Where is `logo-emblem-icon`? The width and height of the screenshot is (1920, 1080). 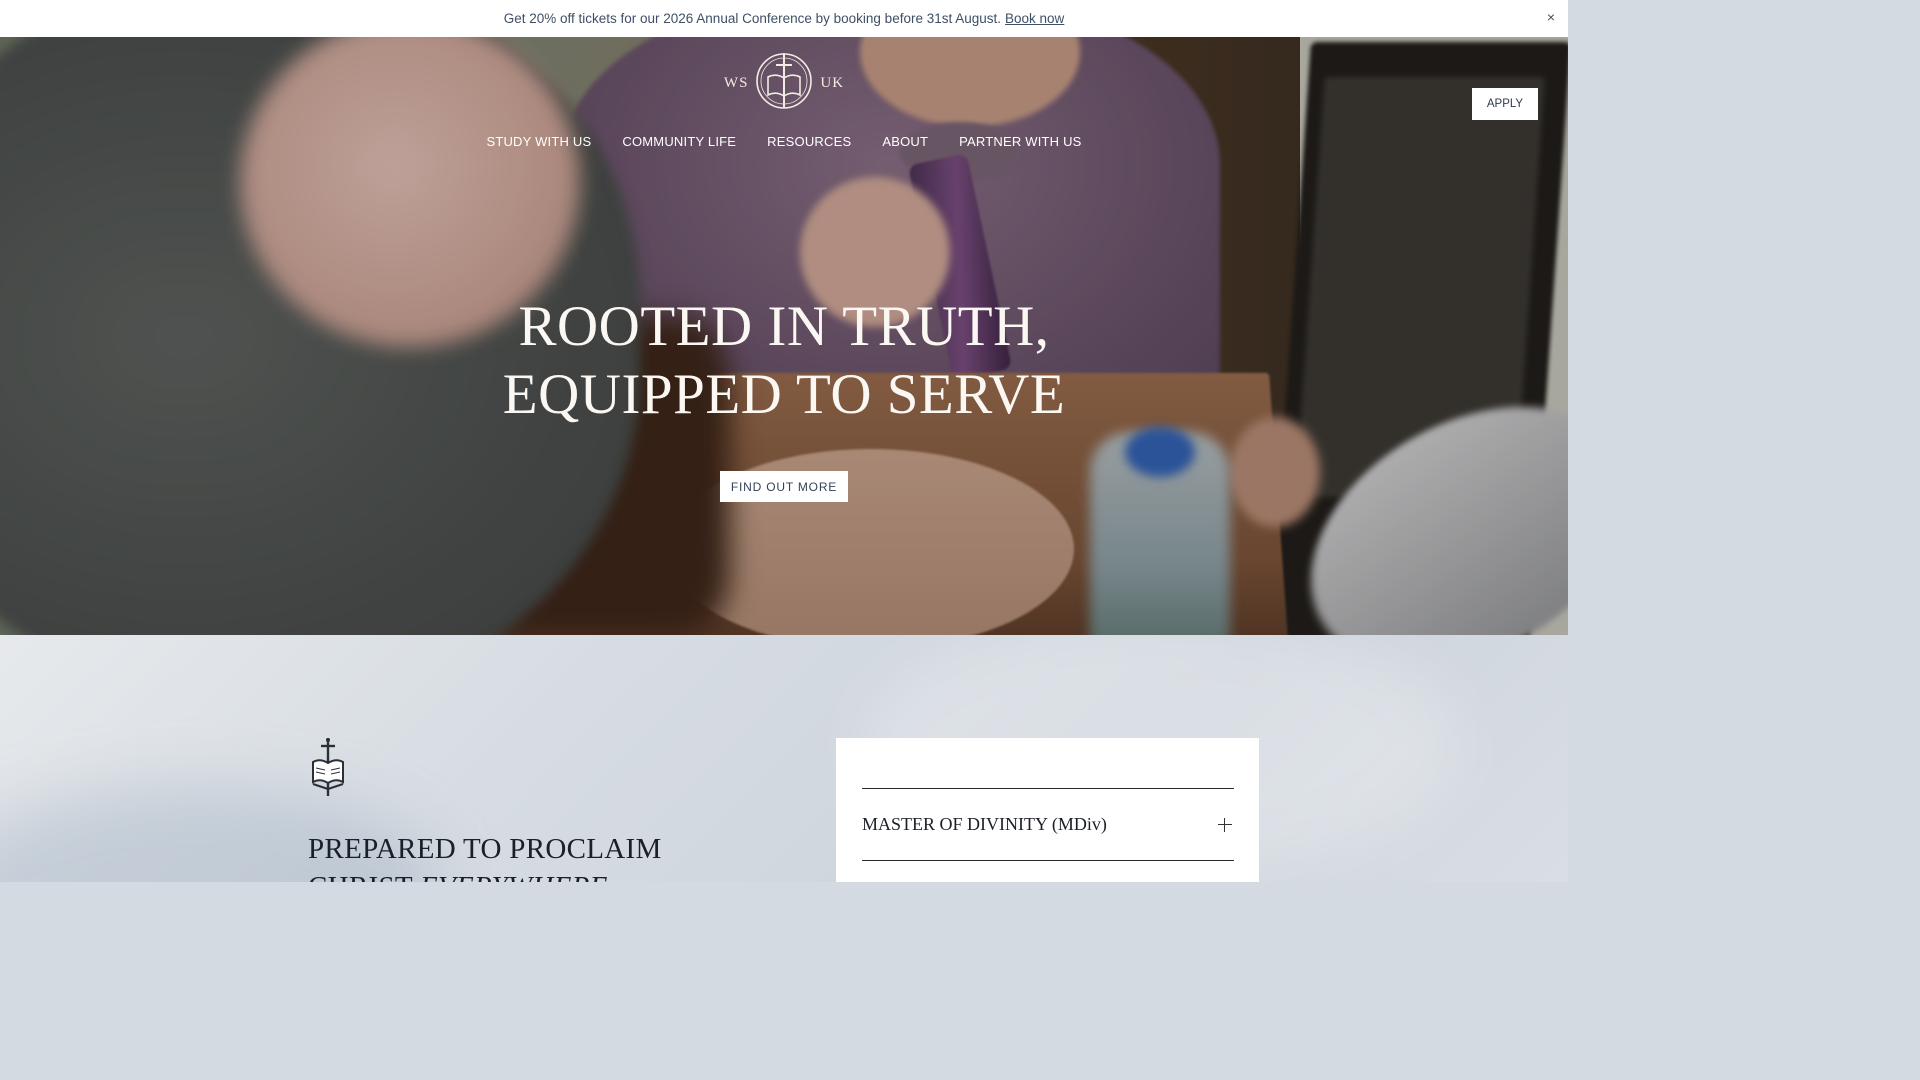 logo-emblem-icon is located at coordinates (784, 83).